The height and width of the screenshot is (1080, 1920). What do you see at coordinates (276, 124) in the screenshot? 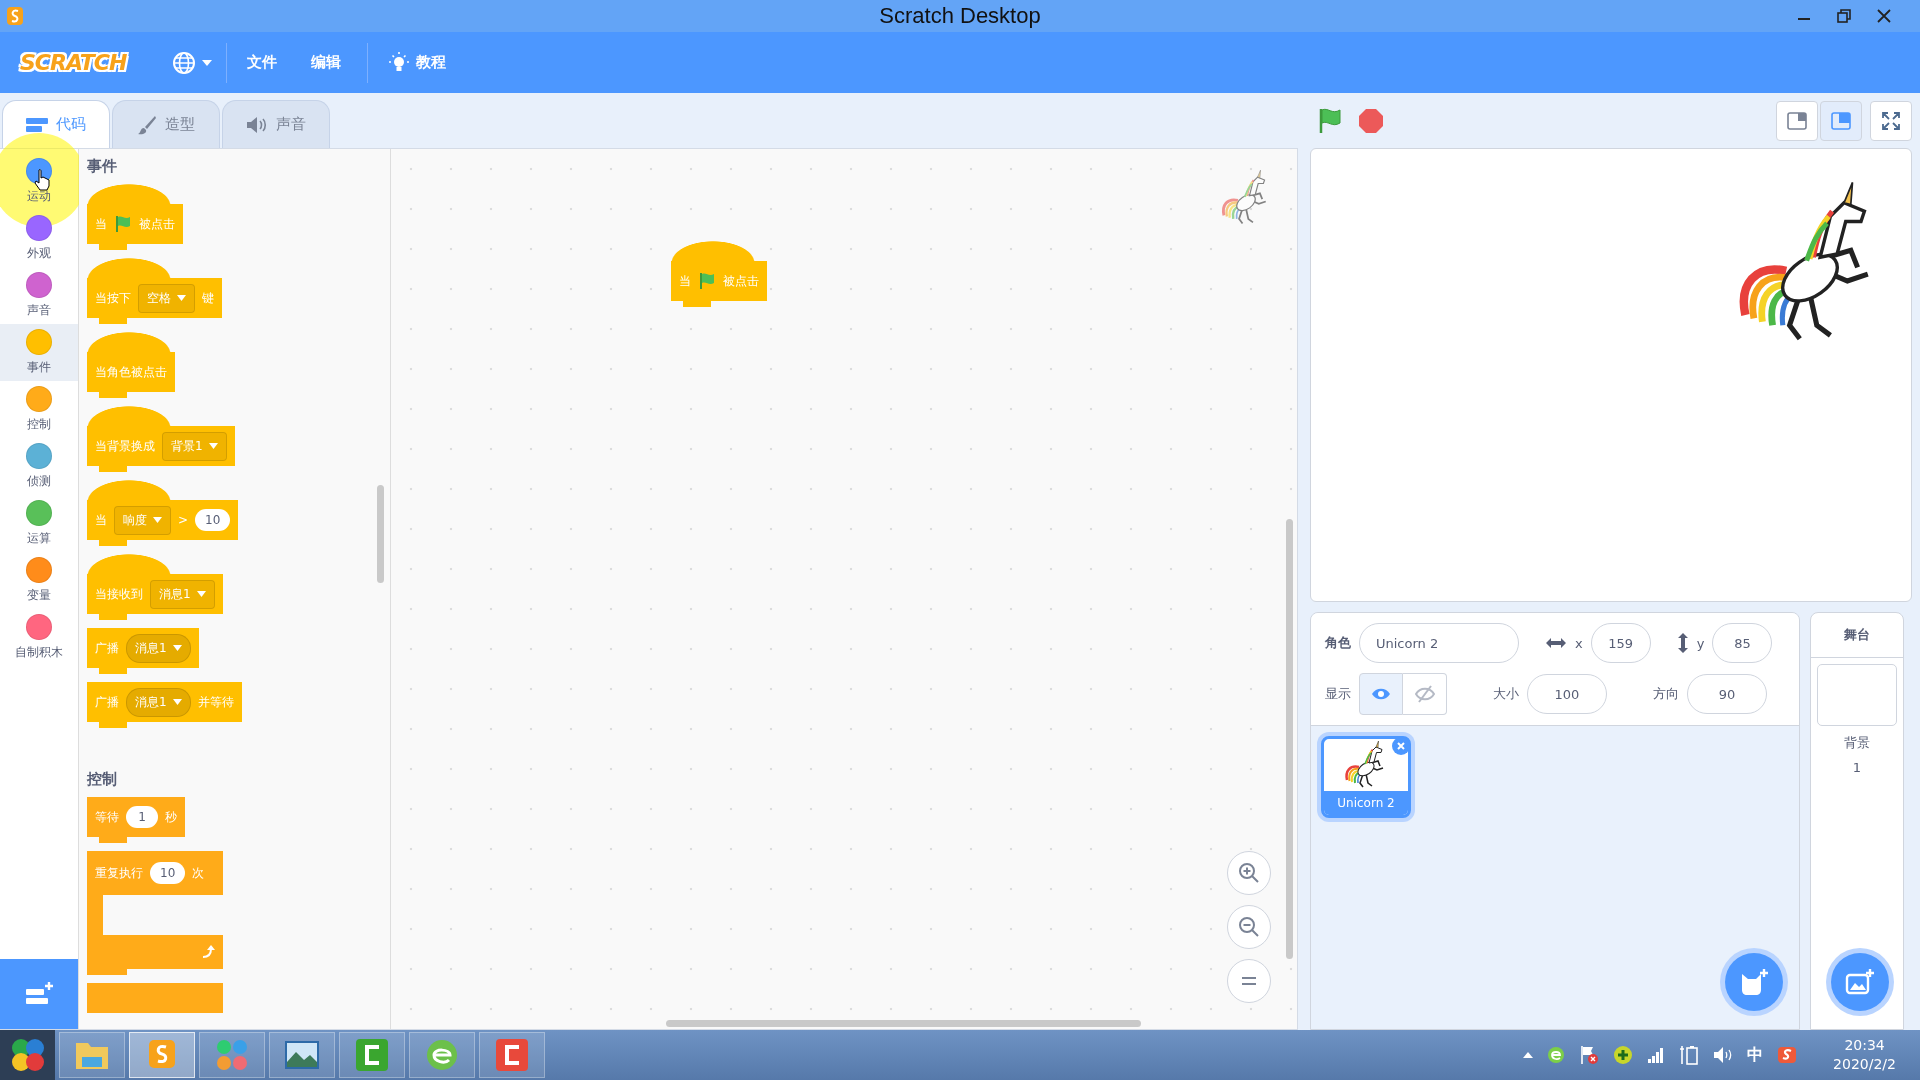
I see `tab: 声音` at bounding box center [276, 124].